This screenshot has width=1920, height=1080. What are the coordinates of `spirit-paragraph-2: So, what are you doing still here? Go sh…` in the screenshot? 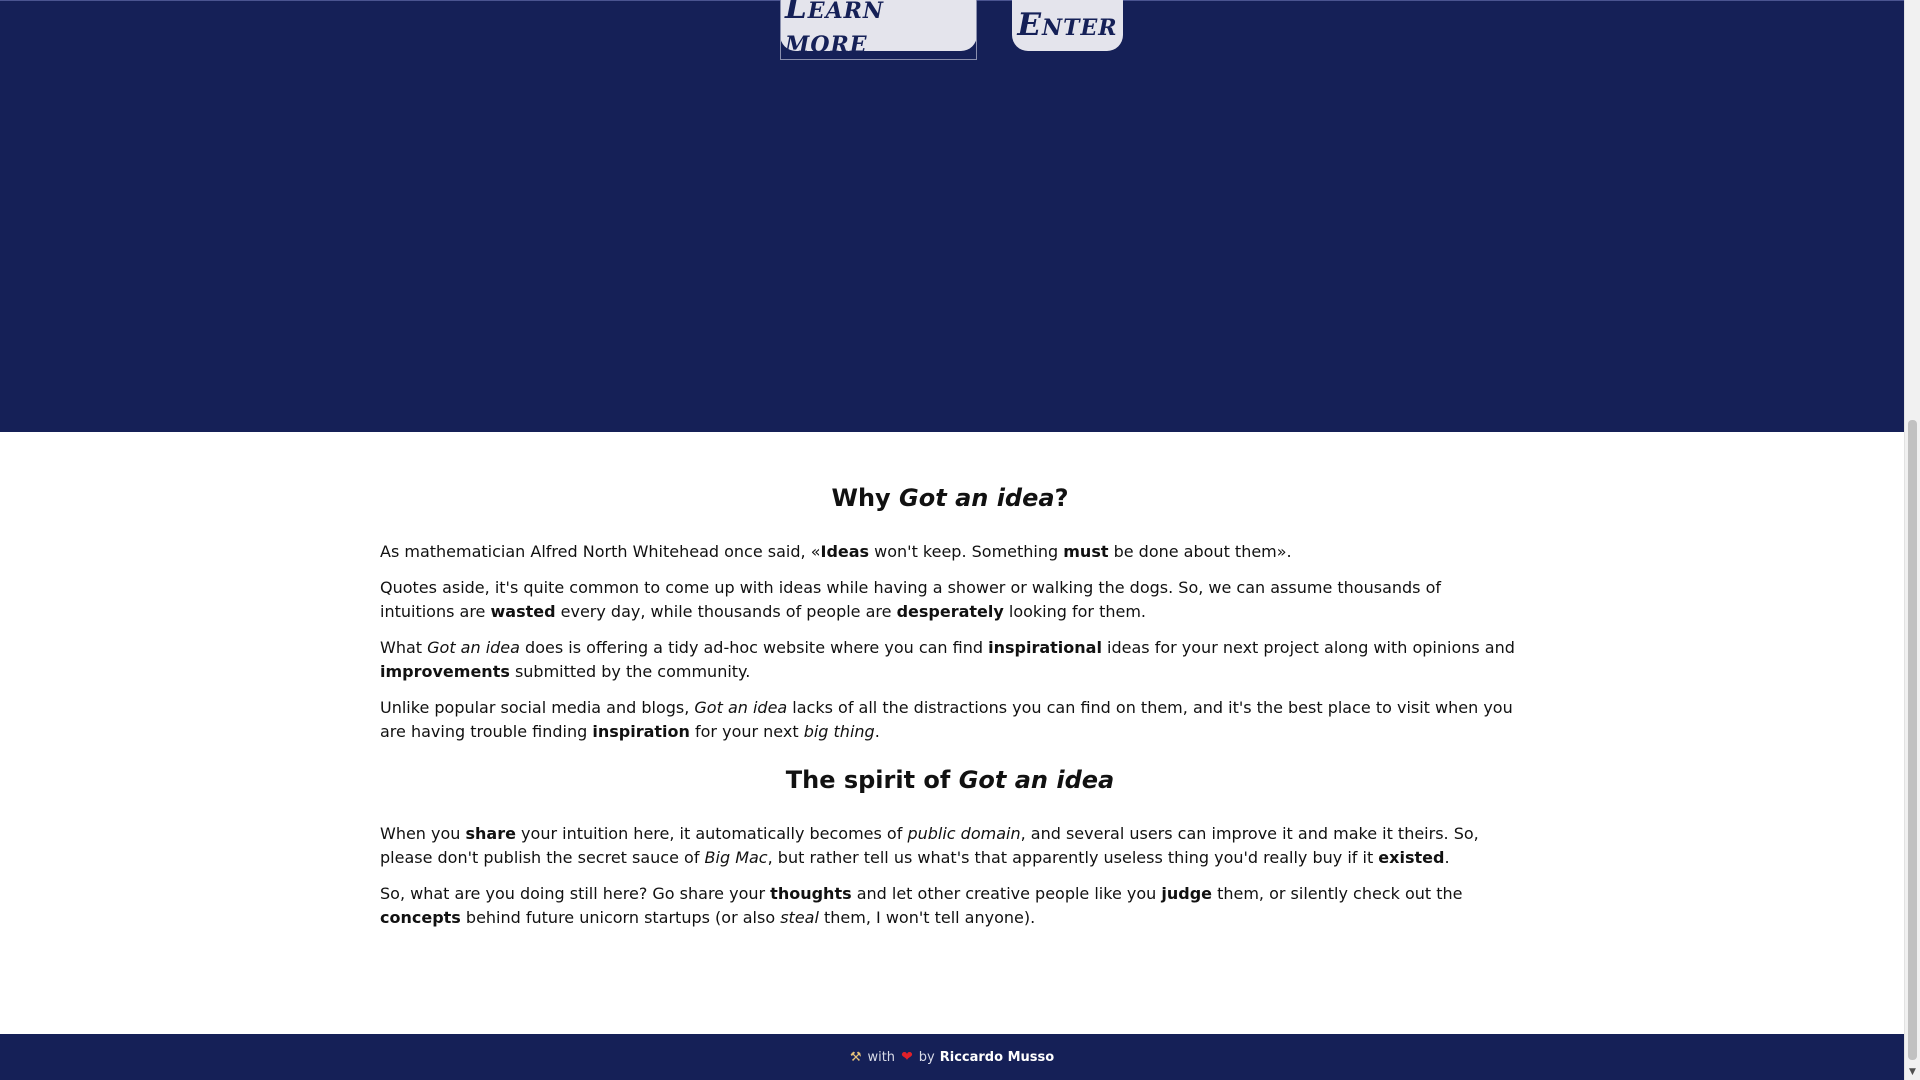 It's located at (921, 905).